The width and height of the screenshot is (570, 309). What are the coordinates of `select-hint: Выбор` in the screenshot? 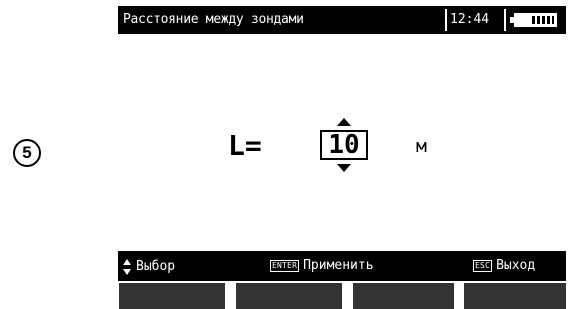 It's located at (148, 267).